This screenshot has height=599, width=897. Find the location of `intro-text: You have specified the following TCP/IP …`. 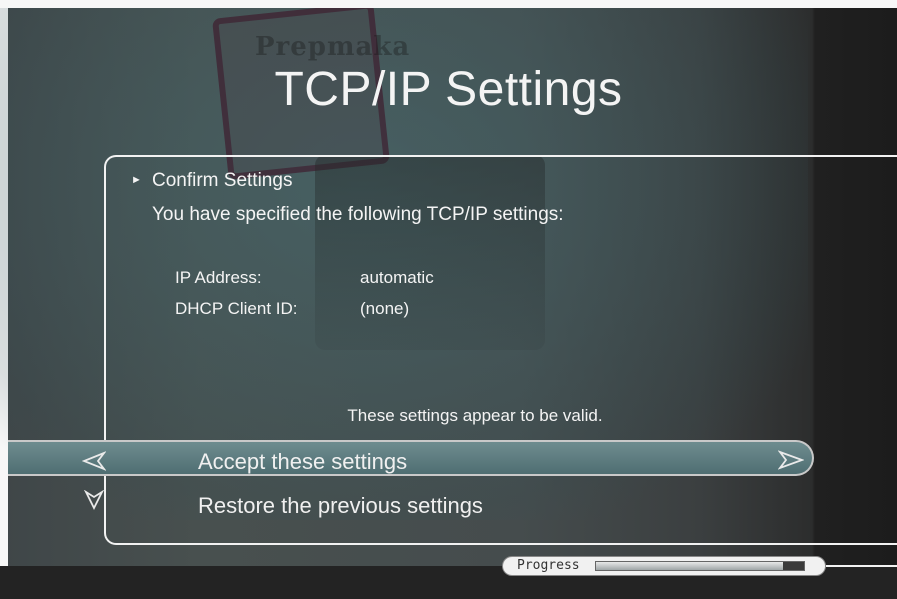

intro-text: You have specified the following TCP/IP … is located at coordinates (358, 214).